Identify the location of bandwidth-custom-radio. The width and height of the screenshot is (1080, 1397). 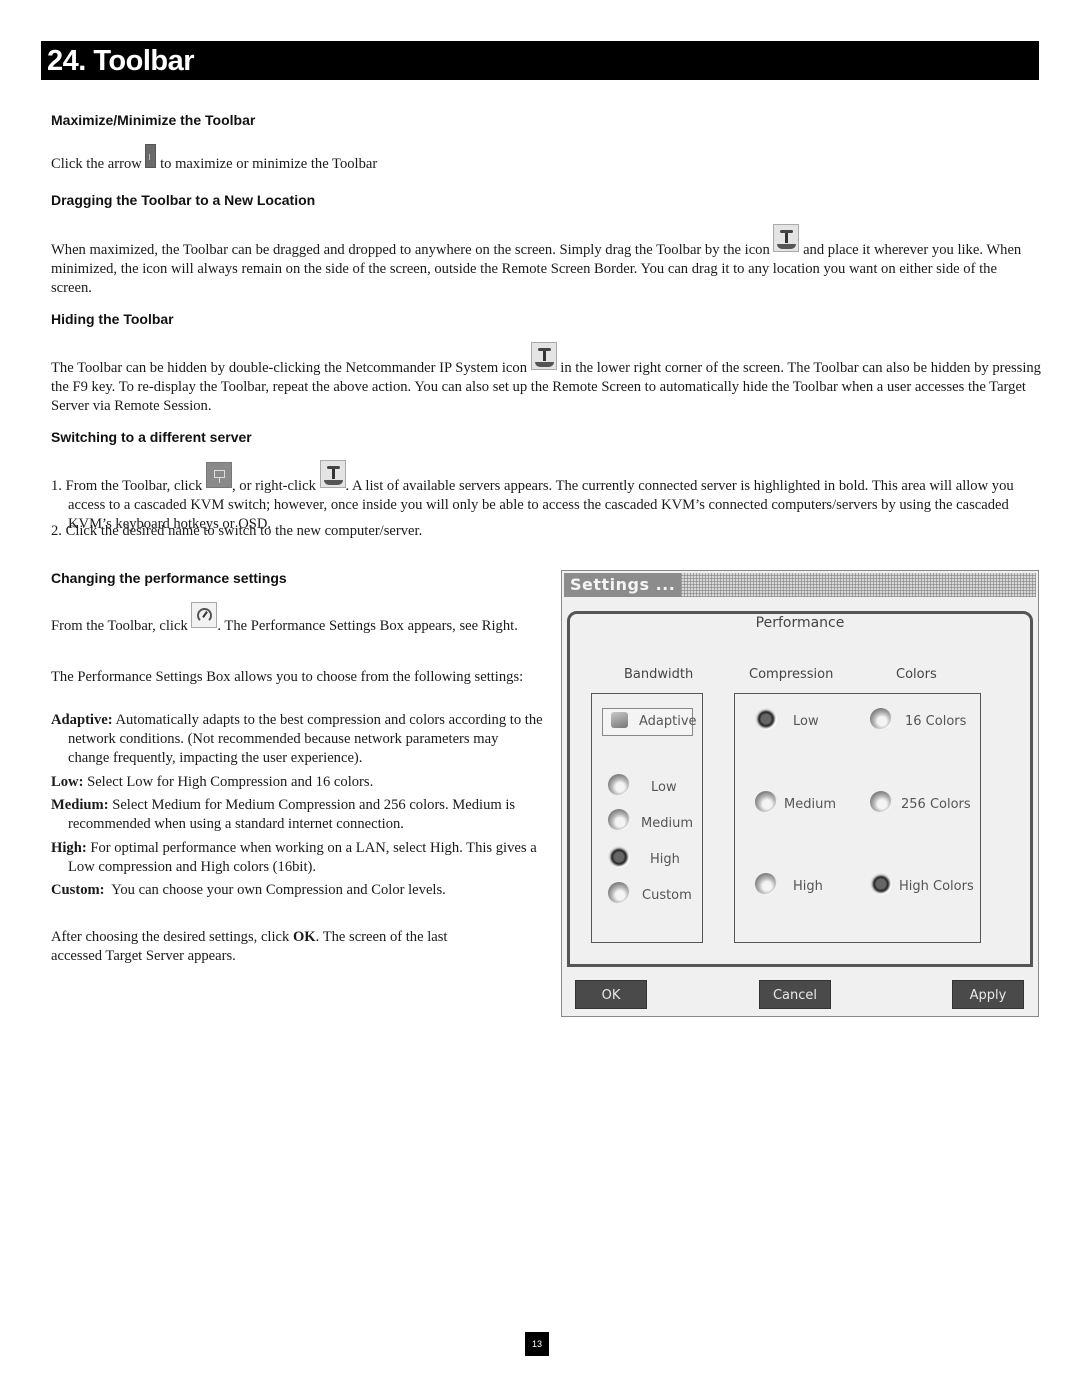
(619, 893).